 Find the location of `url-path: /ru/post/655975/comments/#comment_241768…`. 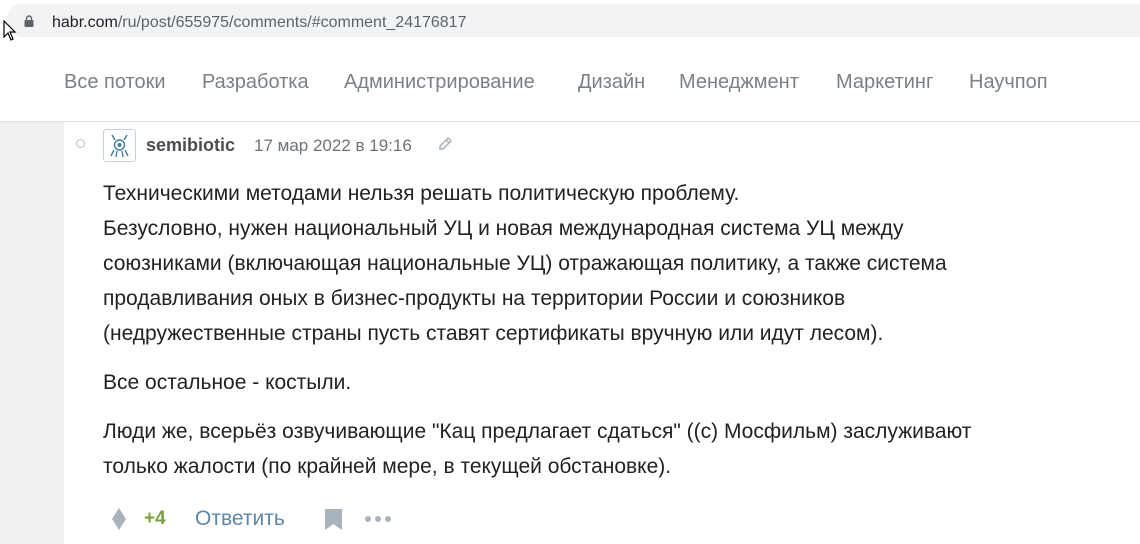

url-path: /ru/post/655975/comments/#comment_241768… is located at coordinates (292, 22).